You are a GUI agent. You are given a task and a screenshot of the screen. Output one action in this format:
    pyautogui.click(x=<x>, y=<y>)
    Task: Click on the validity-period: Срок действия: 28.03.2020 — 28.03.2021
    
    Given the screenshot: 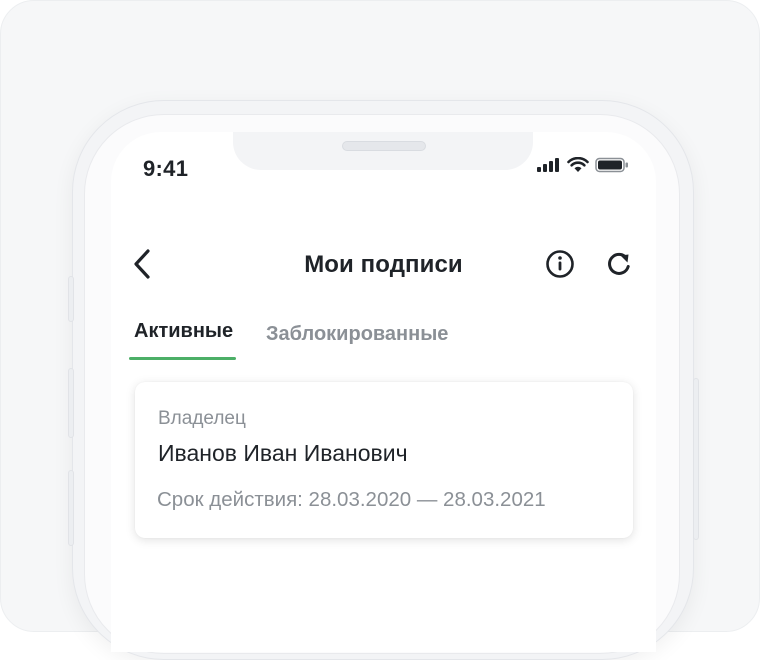 What is the action you would take?
    pyautogui.click(x=351, y=499)
    